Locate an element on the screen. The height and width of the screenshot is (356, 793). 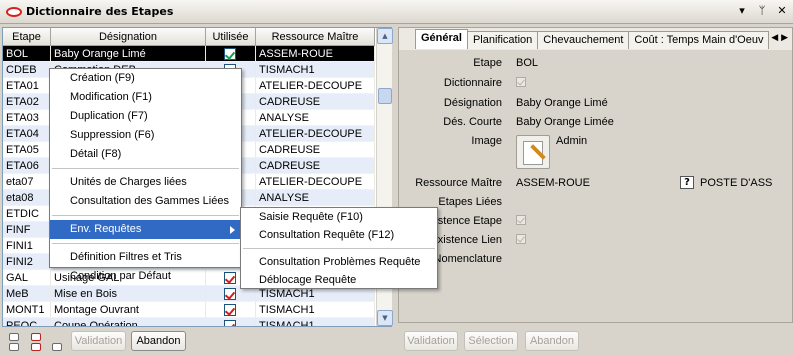
menu-item-suppression: Suppression (F6) is located at coordinates (145, 135).